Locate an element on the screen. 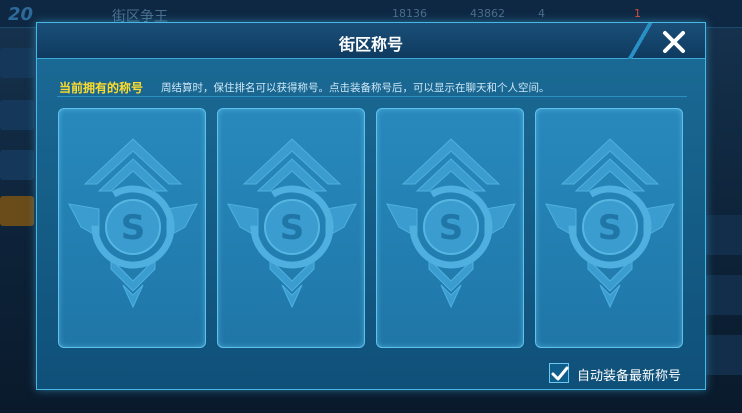 This screenshot has height=413, width=742. close-button is located at coordinates (674, 42).